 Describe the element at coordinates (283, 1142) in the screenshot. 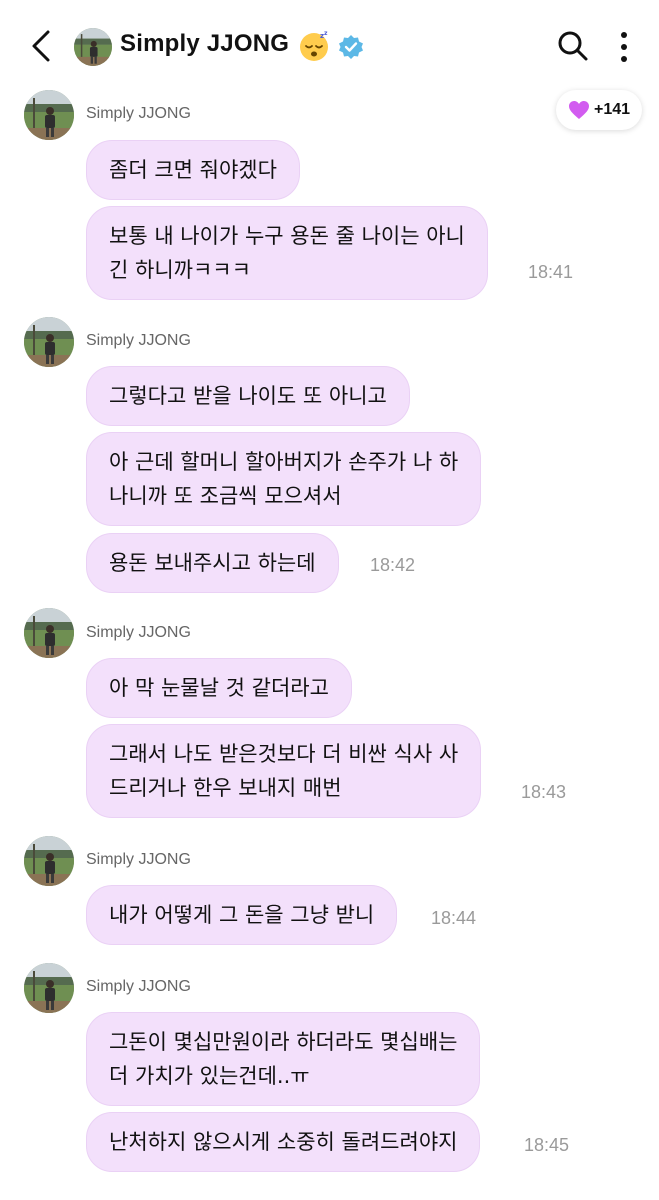

I see `message-bubble: 난처하지 않으시게 소중히 돌려드려야지` at that location.